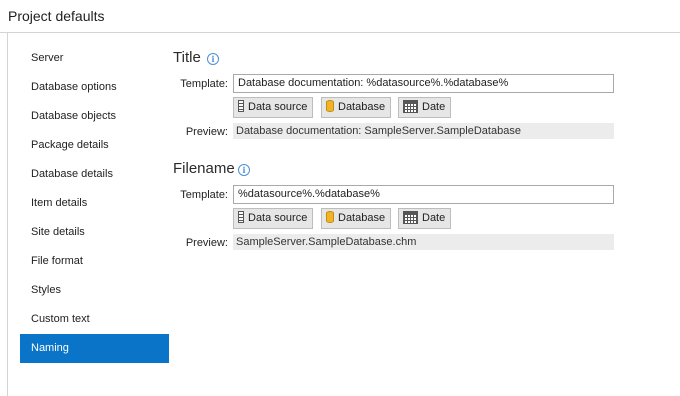 This screenshot has height=396, width=680. I want to click on sidebar-item-server: Server, so click(94, 58).